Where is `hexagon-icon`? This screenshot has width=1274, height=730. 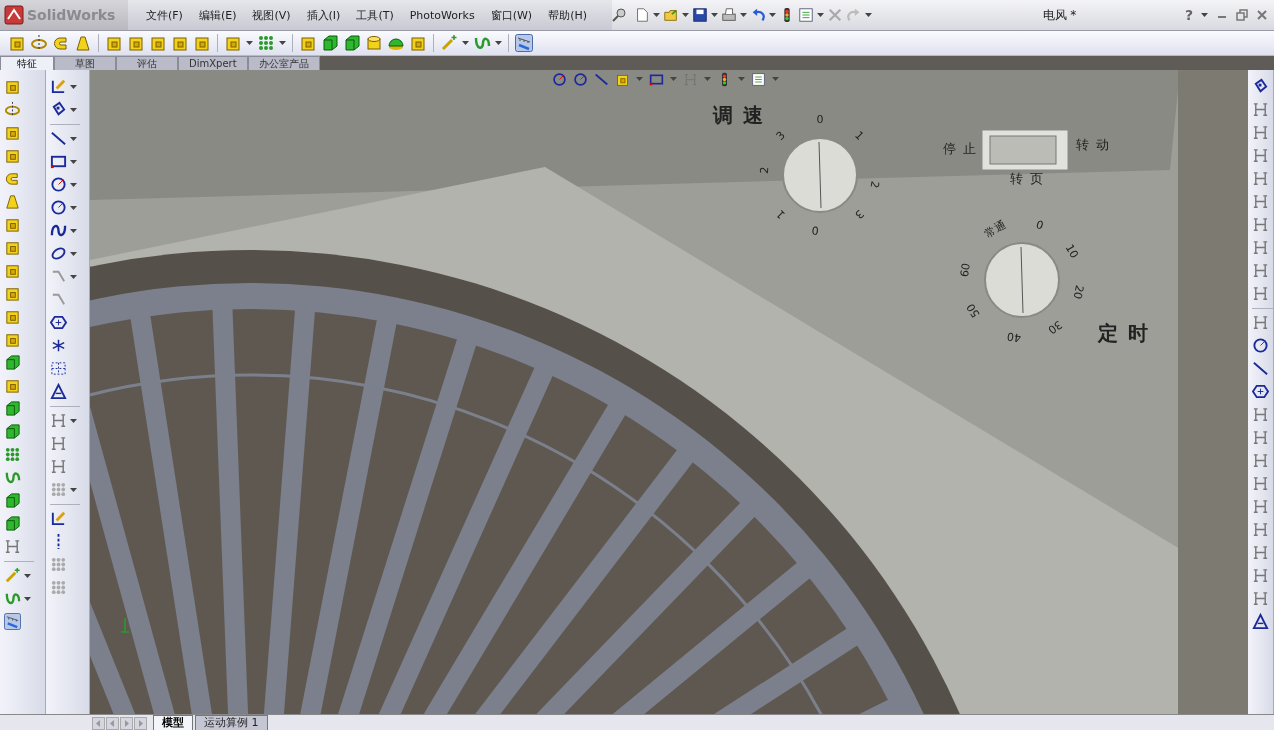 hexagon-icon is located at coordinates (1260, 392).